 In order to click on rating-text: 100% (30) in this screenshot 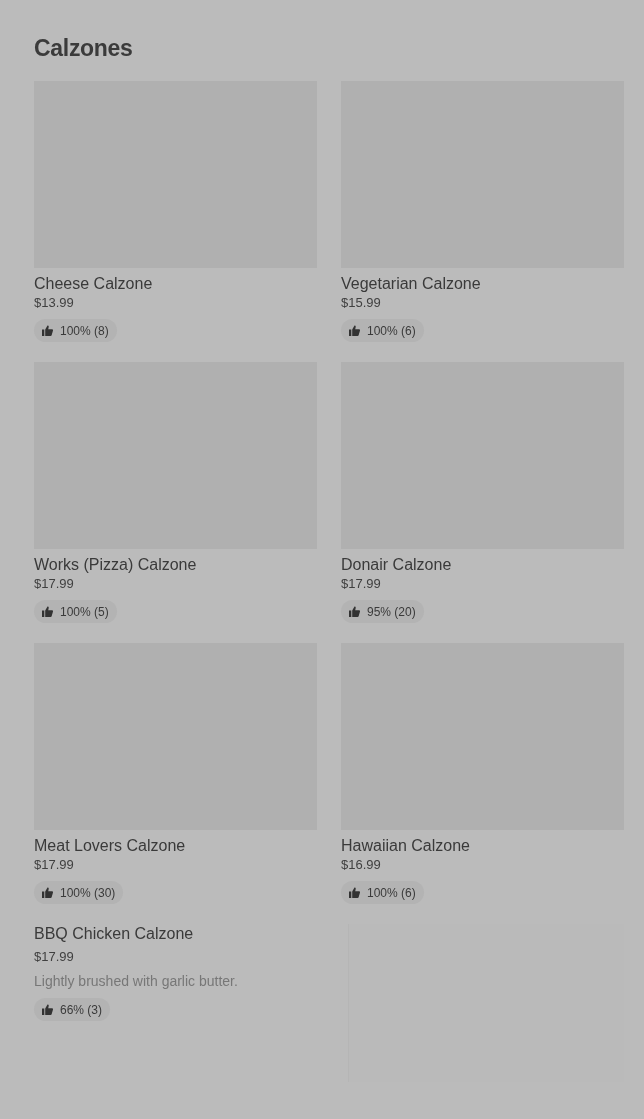, I will do `click(88, 892)`.